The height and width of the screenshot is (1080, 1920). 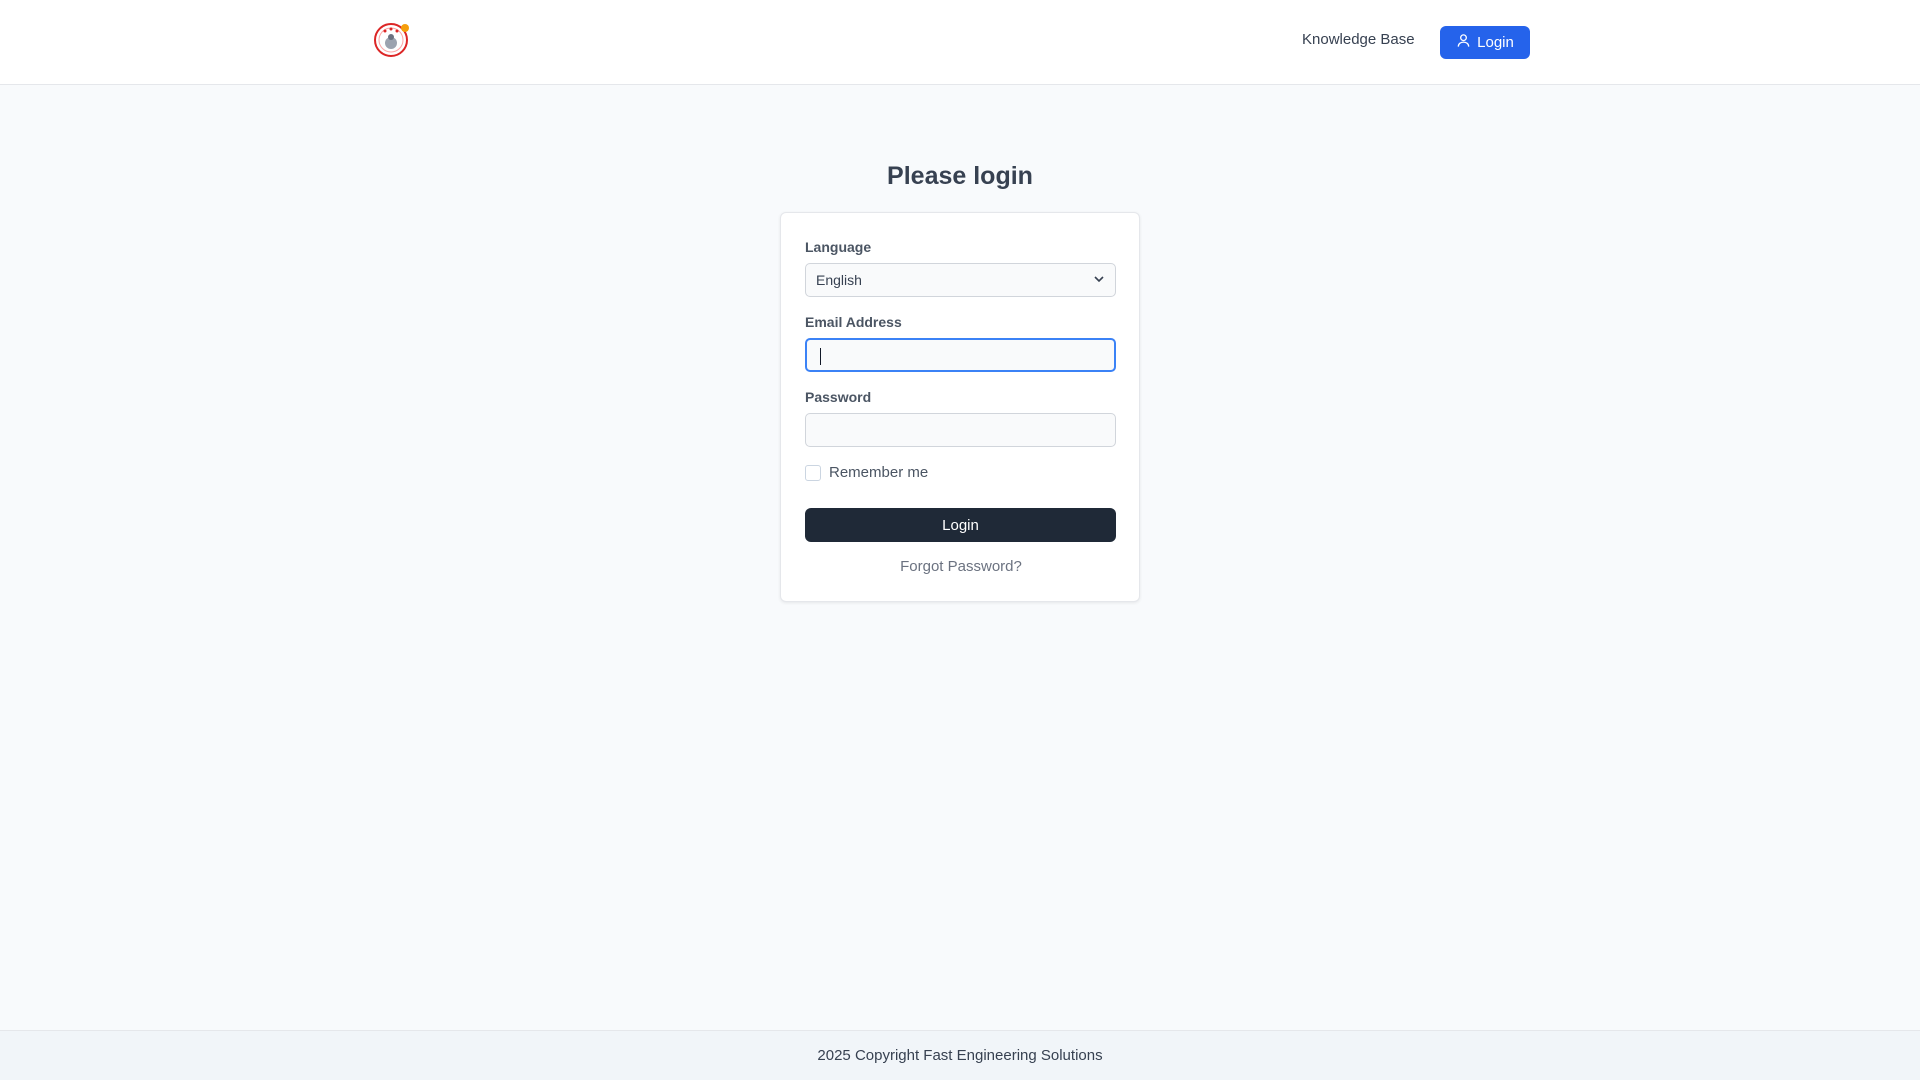 I want to click on header-login-button: Login, so click(x=1485, y=42).